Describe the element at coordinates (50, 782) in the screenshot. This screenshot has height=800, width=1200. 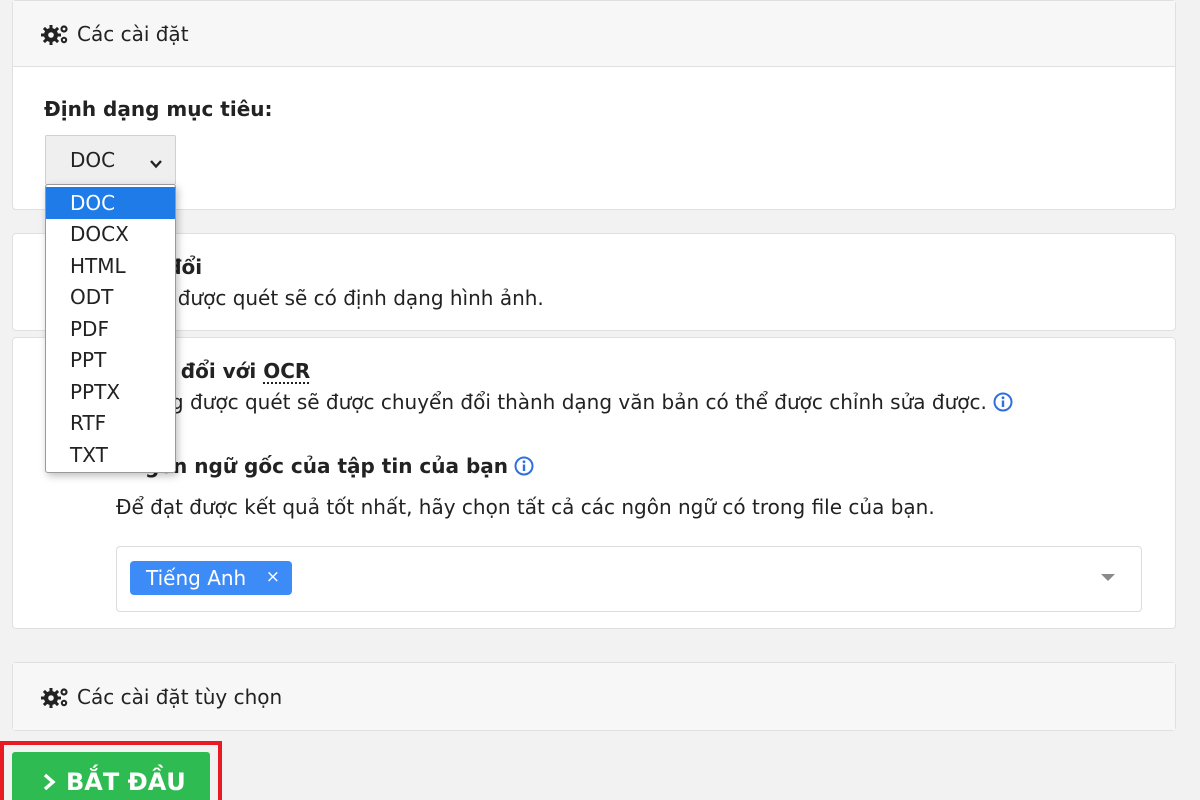
I see `chevron-right-icon` at that location.